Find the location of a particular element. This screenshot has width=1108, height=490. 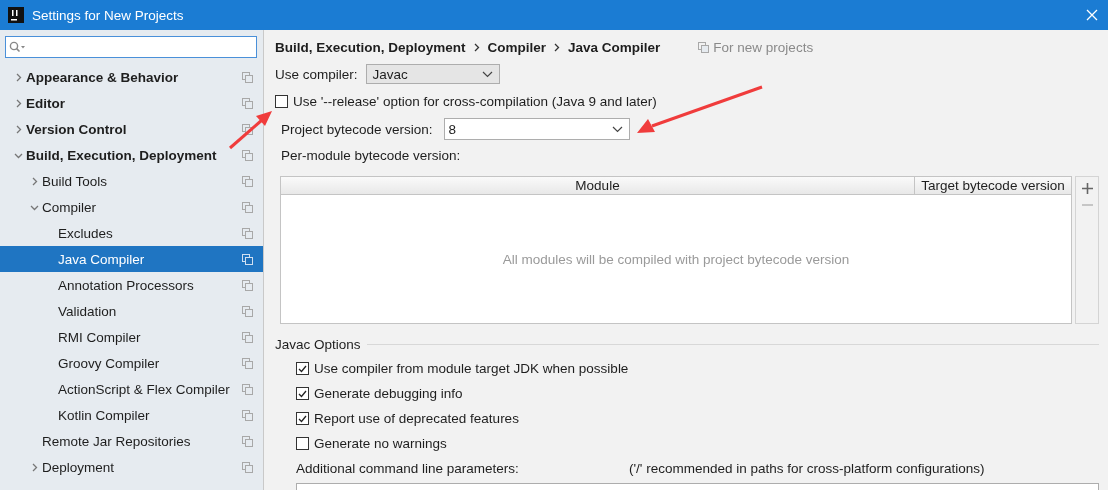

sidebar-item: Remote Jar Repositories is located at coordinates (131, 441).